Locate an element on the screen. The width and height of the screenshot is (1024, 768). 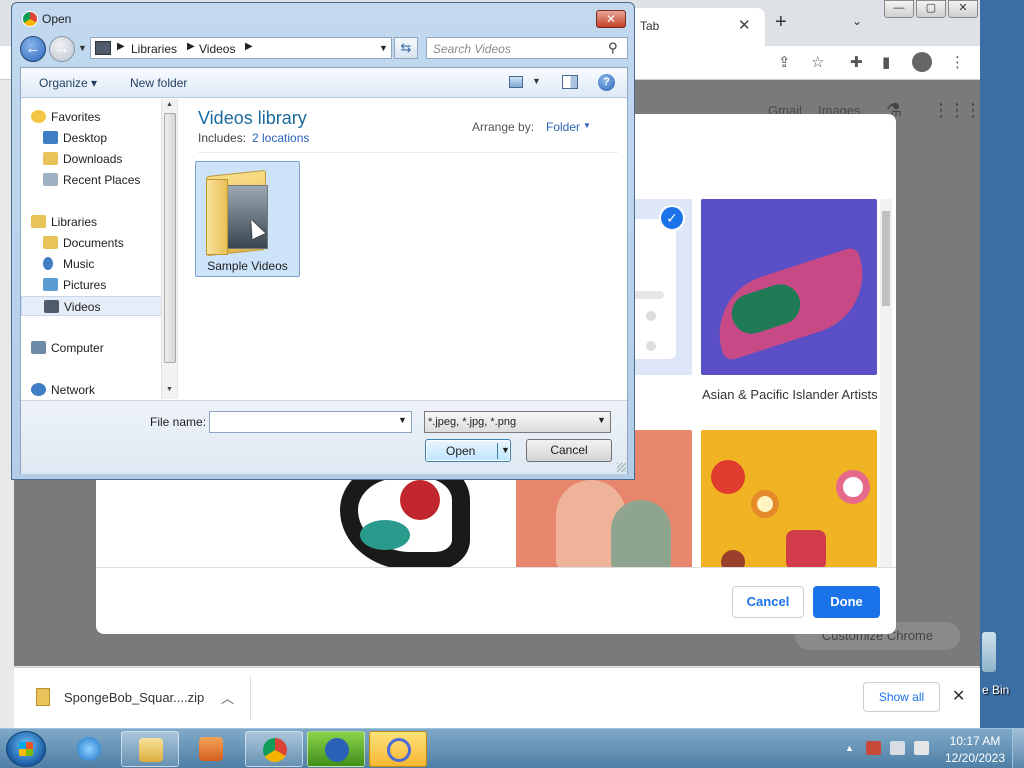
clock-date: 12/20/2023 is located at coordinates (975, 758).